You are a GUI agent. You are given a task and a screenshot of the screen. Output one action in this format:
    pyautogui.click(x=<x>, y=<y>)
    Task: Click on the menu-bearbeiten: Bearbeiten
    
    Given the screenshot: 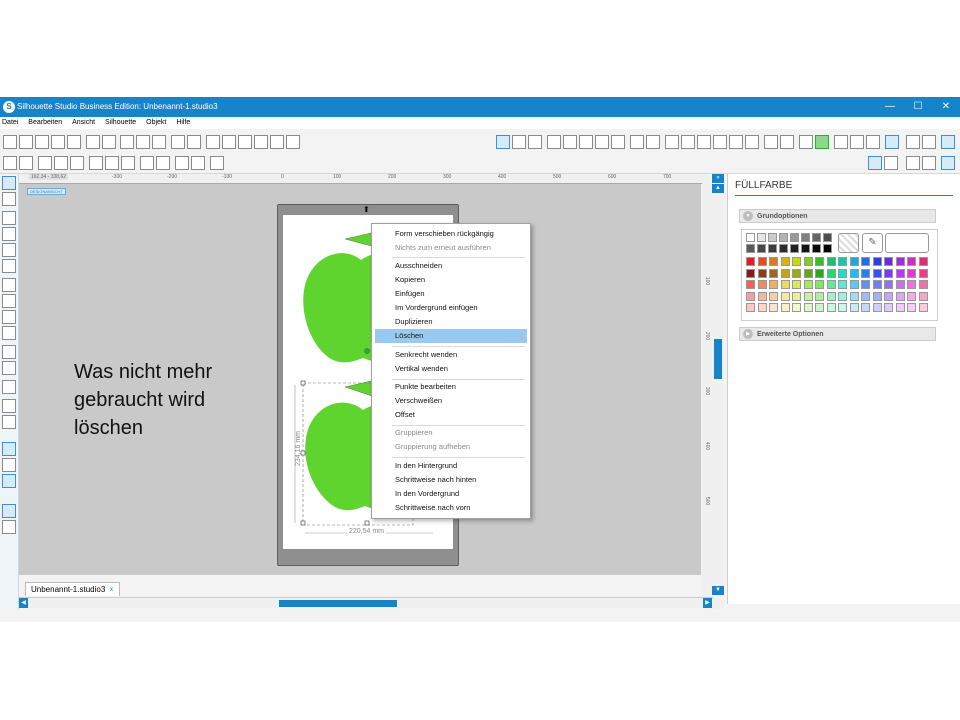 What is the action you would take?
    pyautogui.click(x=45, y=122)
    